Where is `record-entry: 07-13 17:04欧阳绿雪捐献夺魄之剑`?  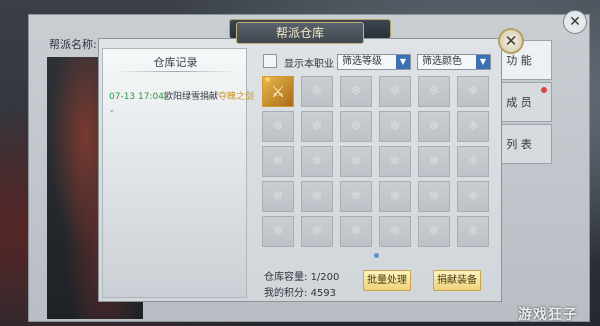 record-entry: 07-13 17:04欧阳绿雪捐献夺魄之剑 is located at coordinates (181, 95).